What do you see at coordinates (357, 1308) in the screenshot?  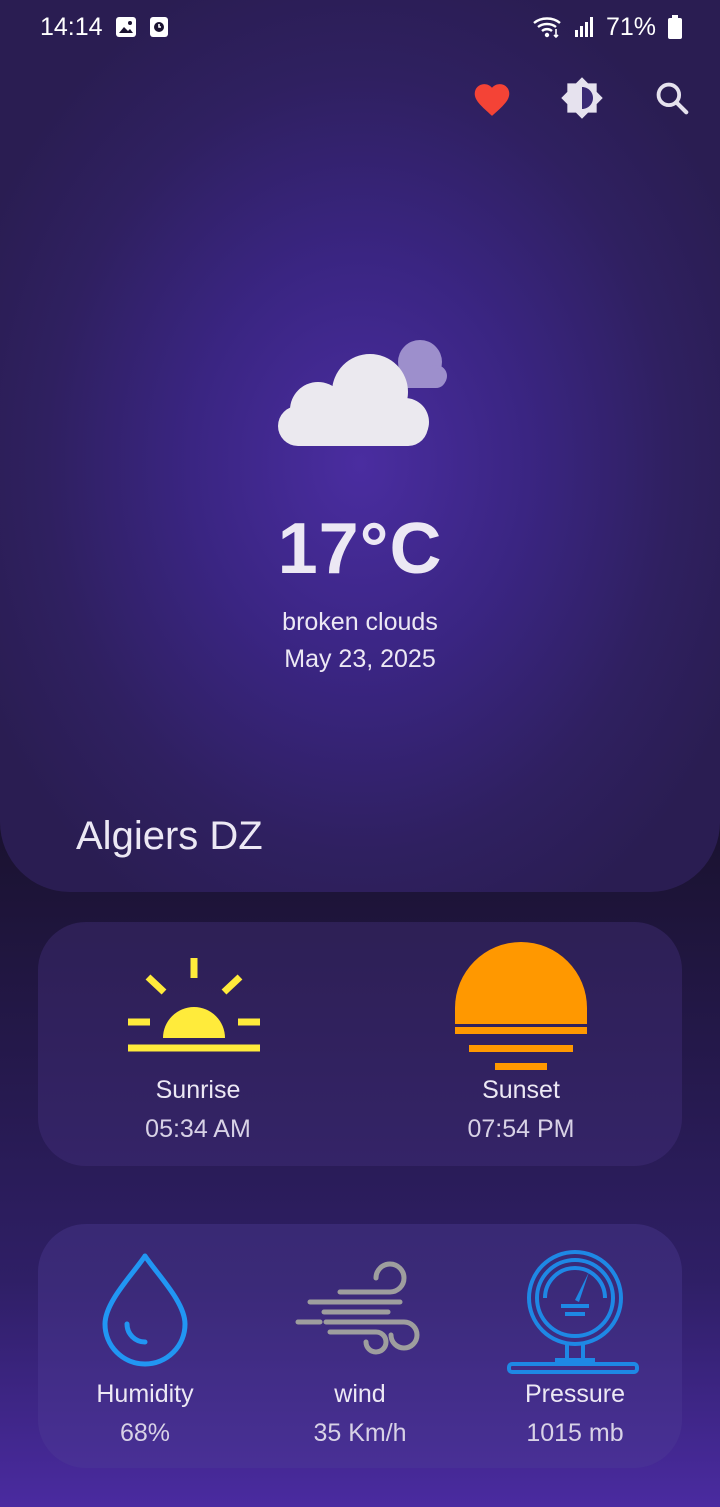 I see `wind-icon` at bounding box center [357, 1308].